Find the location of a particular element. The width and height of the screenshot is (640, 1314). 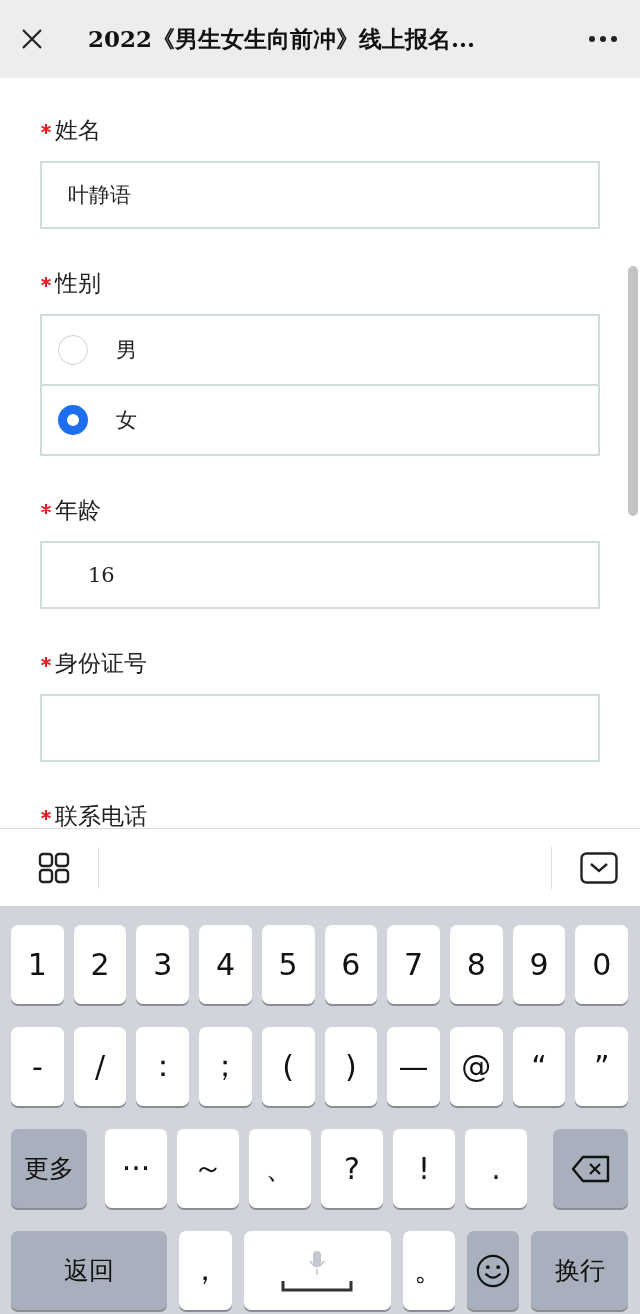

key: 0 is located at coordinates (602, 964).